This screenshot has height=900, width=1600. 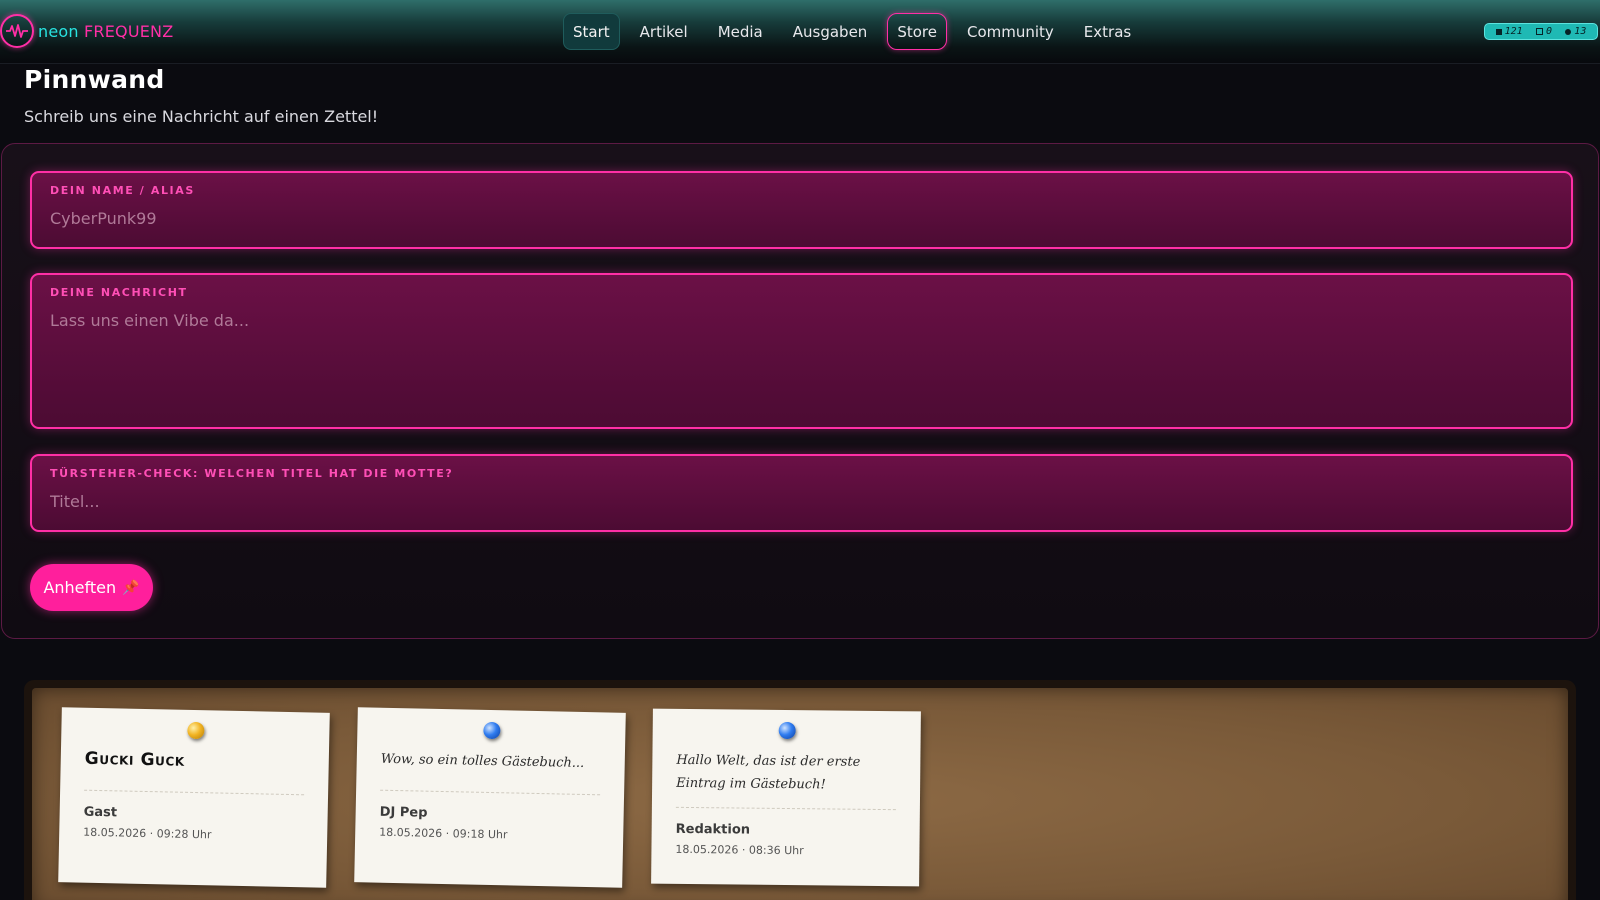 I want to click on nav-item-store: Store, so click(x=917, y=31).